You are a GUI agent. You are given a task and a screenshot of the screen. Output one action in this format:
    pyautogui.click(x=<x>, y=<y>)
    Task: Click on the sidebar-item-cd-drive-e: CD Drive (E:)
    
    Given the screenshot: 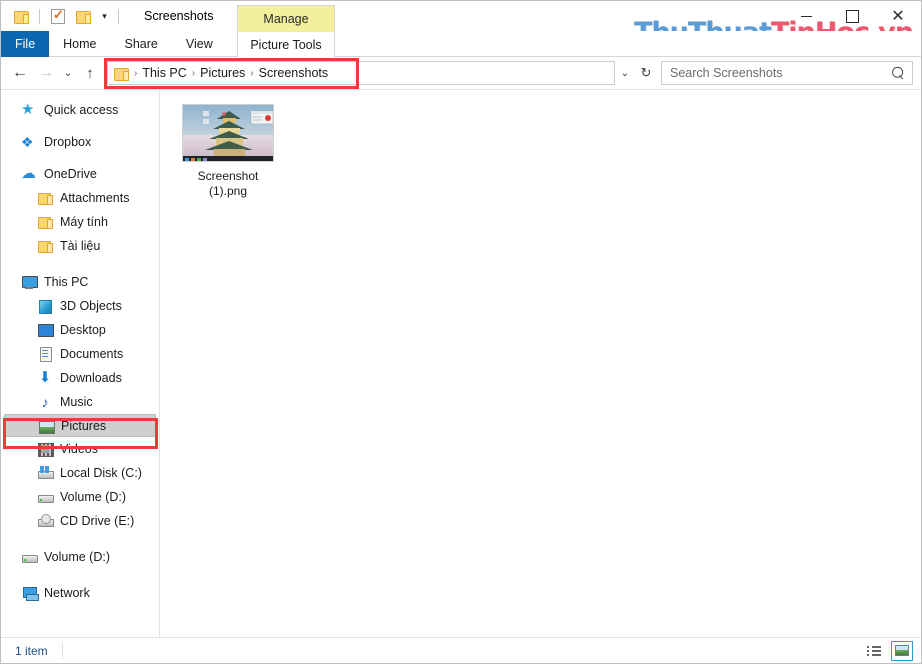 What is the action you would take?
    pyautogui.click(x=80, y=521)
    